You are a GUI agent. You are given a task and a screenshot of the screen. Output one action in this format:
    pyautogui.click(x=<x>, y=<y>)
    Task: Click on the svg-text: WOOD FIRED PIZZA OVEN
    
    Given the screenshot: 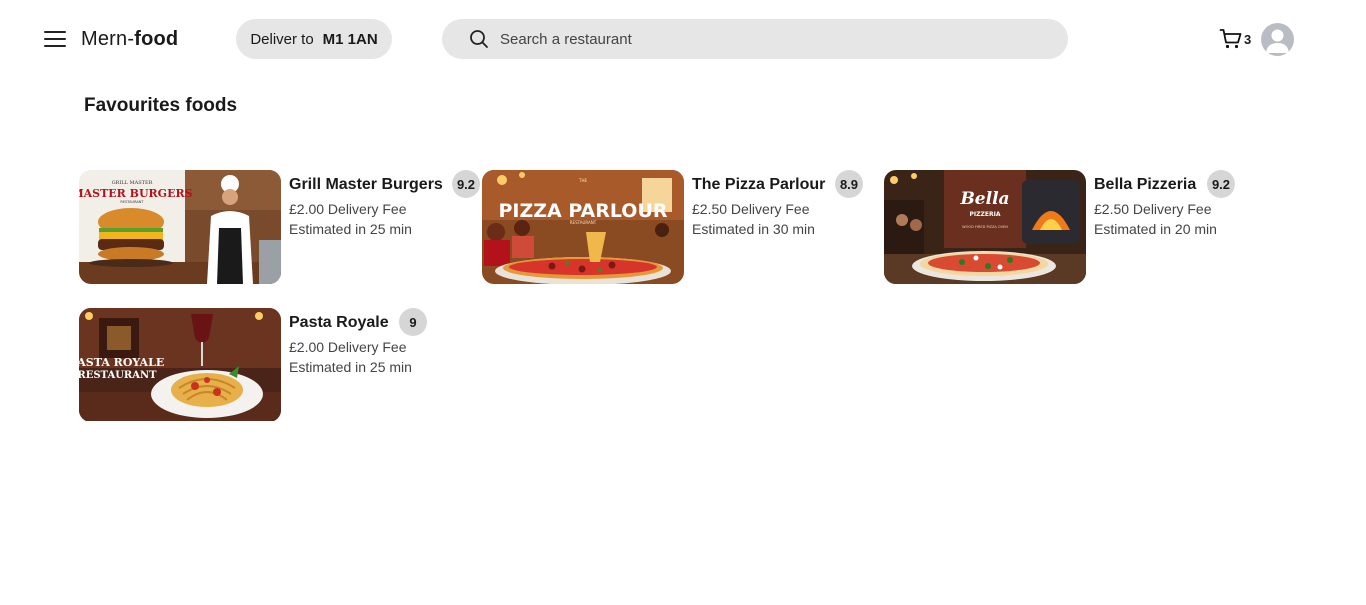 What is the action you would take?
    pyautogui.click(x=985, y=227)
    